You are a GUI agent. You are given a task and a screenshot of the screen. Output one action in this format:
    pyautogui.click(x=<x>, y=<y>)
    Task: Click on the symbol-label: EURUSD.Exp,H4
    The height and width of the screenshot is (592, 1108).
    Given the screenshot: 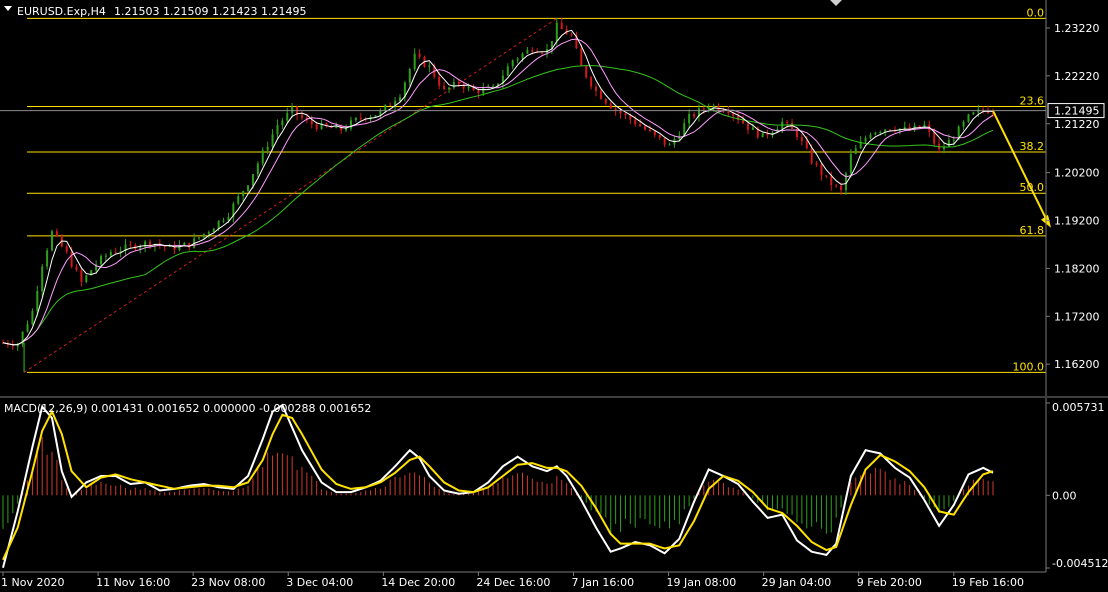 What is the action you would take?
    pyautogui.click(x=61, y=11)
    